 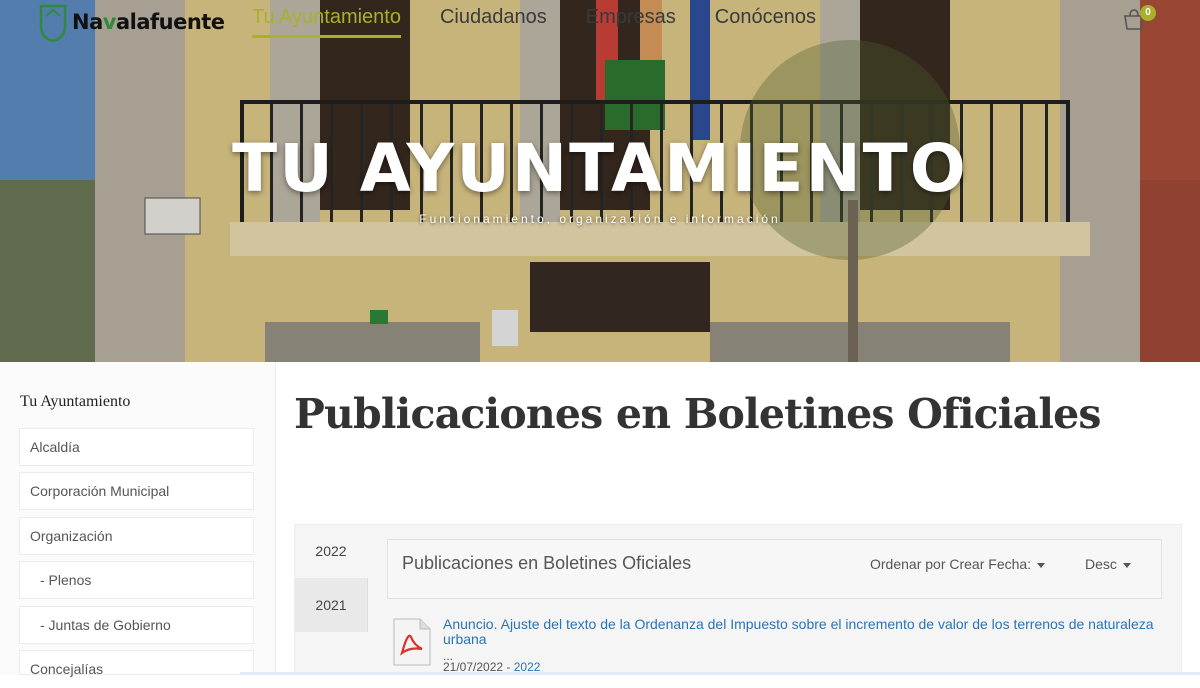 What do you see at coordinates (136, 491) in the screenshot?
I see `sidebar-item-corporacion: Corporación Municipal` at bounding box center [136, 491].